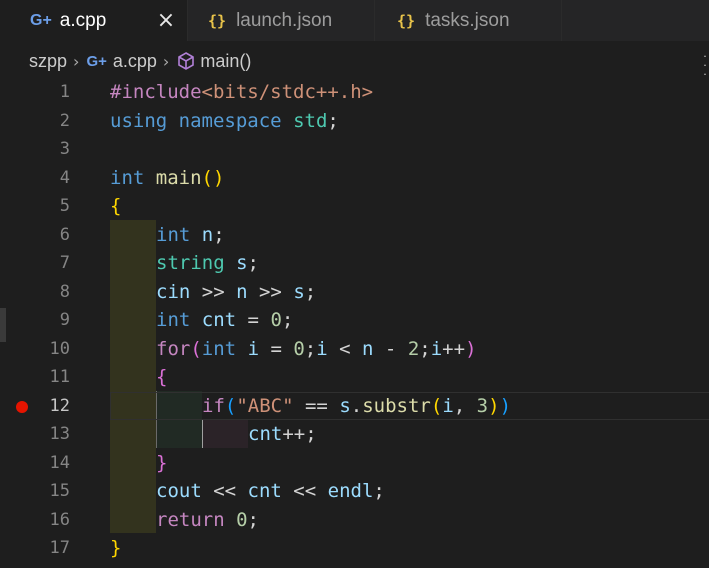 The width and height of the screenshot is (709, 568). I want to click on code-text: cin >> n >> s;, so click(236, 292).